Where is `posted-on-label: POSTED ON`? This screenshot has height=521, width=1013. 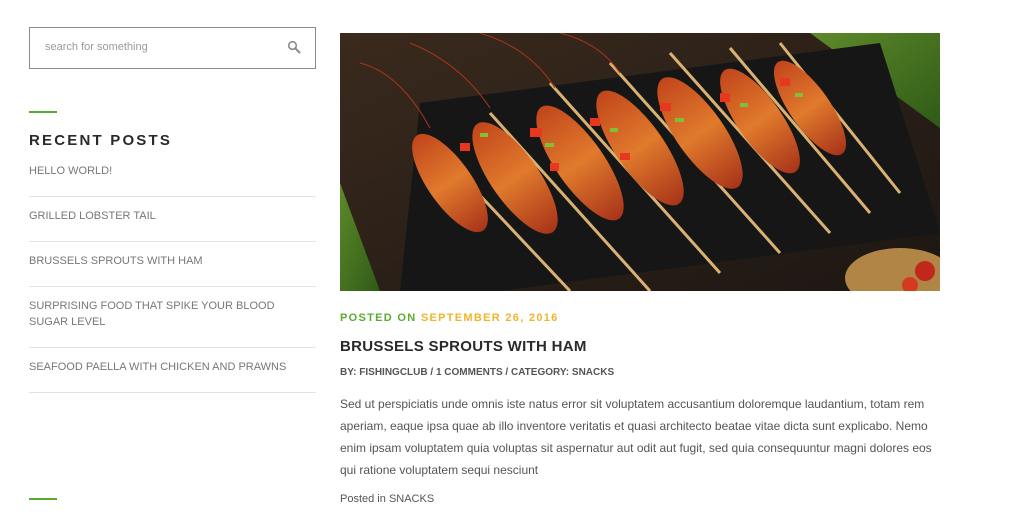 posted-on-label: POSTED ON is located at coordinates (378, 318).